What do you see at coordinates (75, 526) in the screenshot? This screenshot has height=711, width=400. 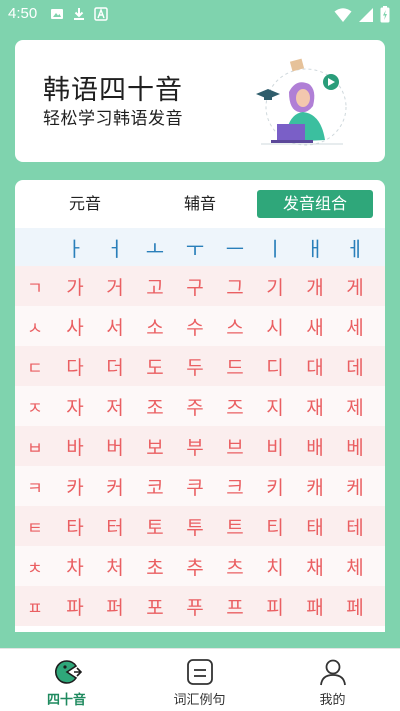 I see `syllable-cell: 타` at bounding box center [75, 526].